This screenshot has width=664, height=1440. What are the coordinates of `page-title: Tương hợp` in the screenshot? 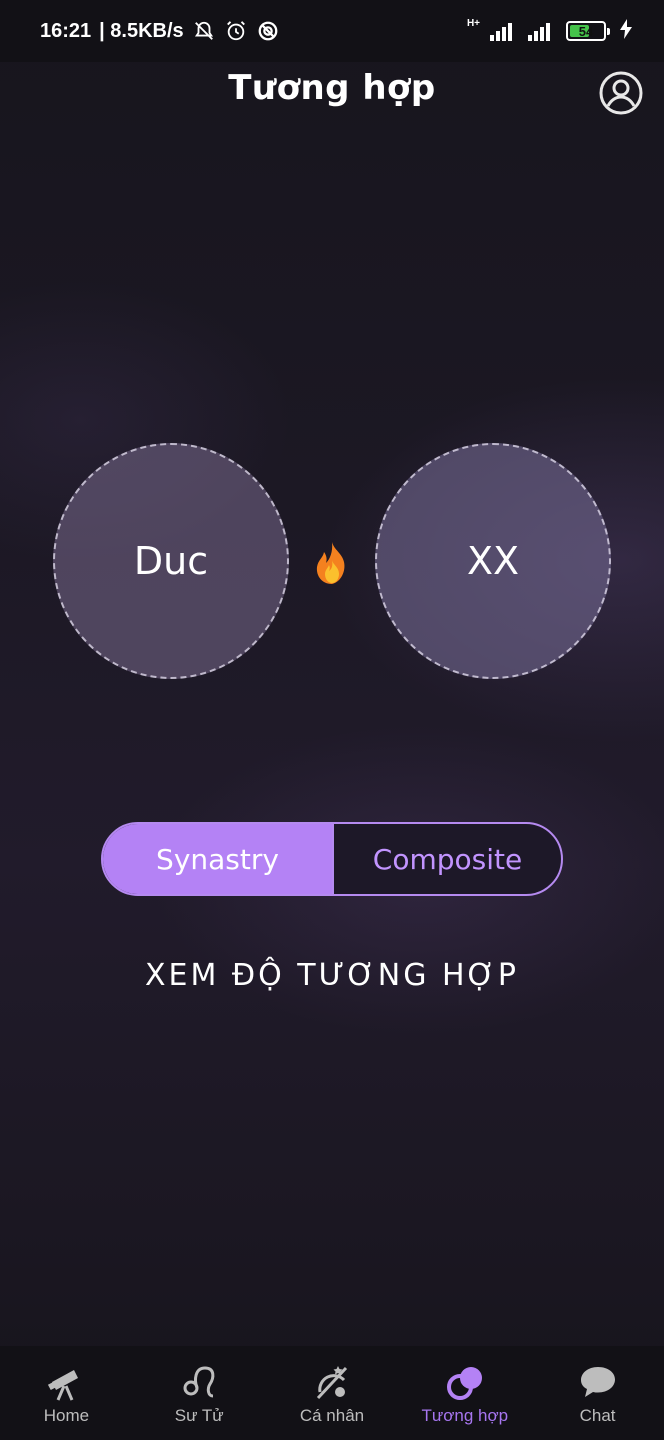 It's located at (332, 88).